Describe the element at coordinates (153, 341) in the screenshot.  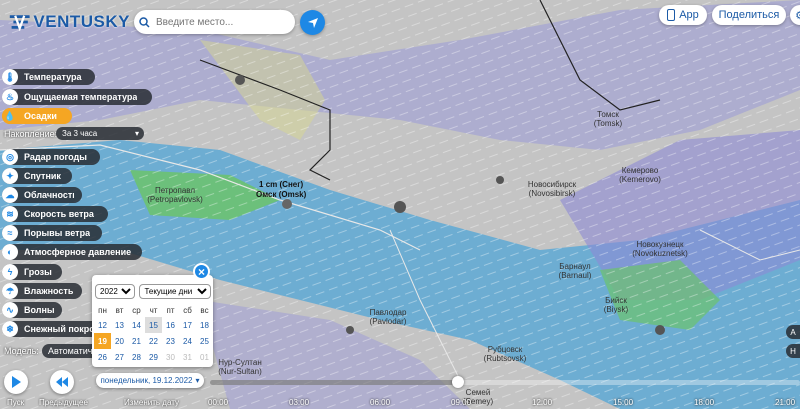
I see `calendar-day: 22` at that location.